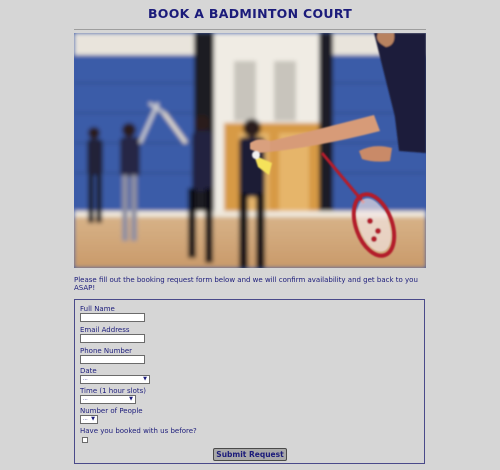 The width and height of the screenshot is (500, 470). I want to click on phone-label: Phone Number, so click(106, 351).